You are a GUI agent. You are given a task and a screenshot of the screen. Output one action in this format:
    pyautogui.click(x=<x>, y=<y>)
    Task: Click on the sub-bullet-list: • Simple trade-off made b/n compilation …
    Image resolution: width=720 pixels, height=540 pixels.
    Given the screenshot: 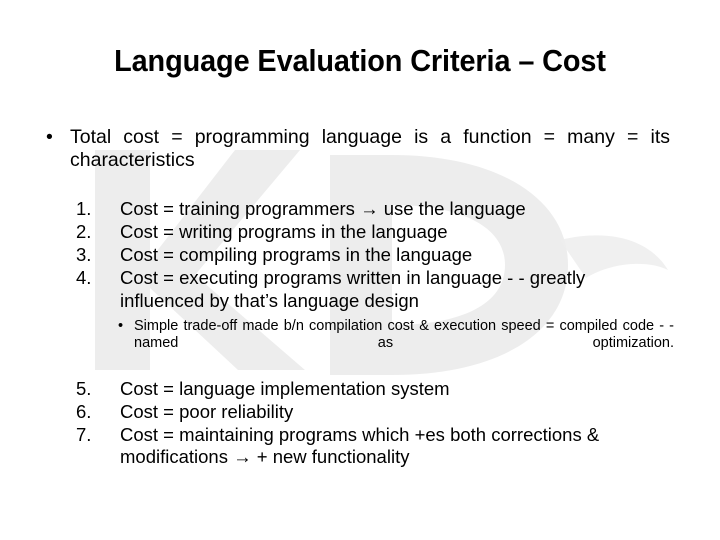 What is the action you would take?
    pyautogui.click(x=360, y=344)
    